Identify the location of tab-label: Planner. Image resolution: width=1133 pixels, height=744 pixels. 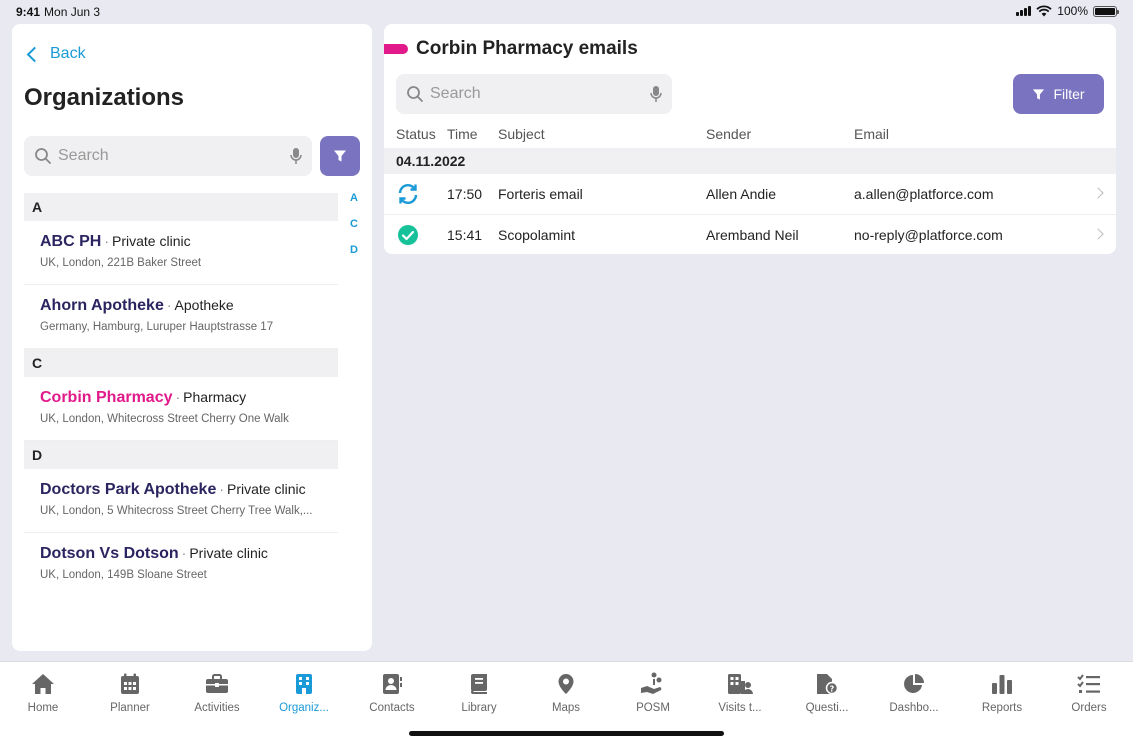
(130, 708).